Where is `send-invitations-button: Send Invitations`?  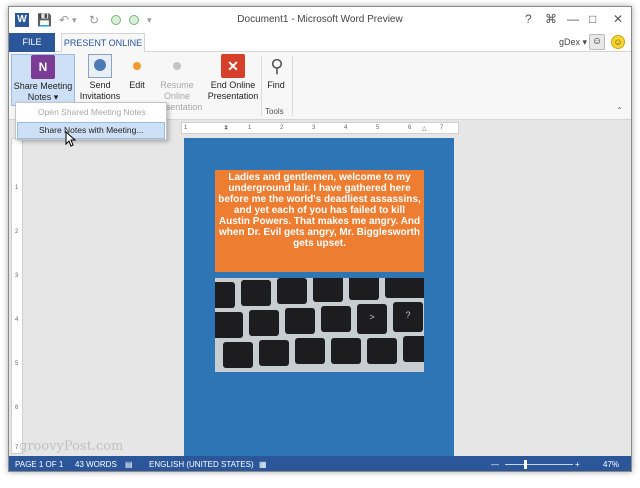
send-invitations-button: Send Invitations is located at coordinates (100, 78).